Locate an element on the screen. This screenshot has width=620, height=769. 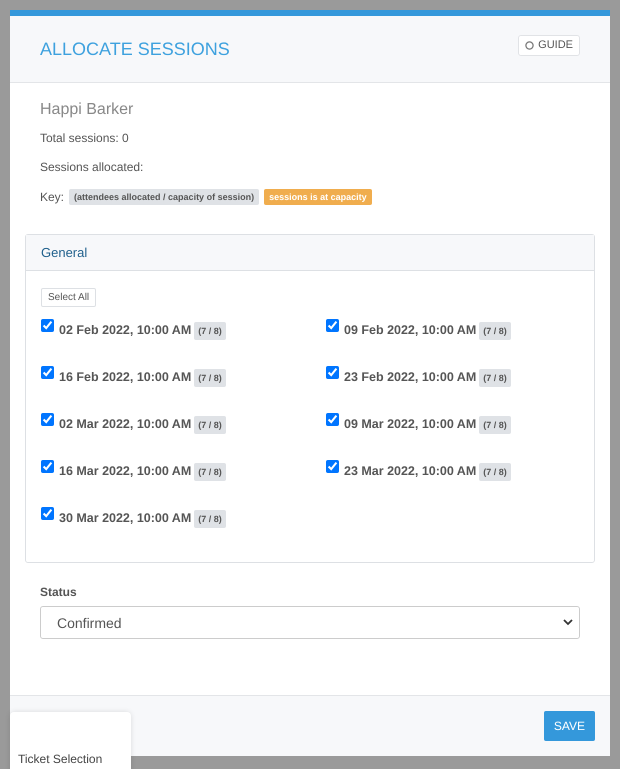
total-sessions-text: Total sessions: 0 is located at coordinates (84, 138).